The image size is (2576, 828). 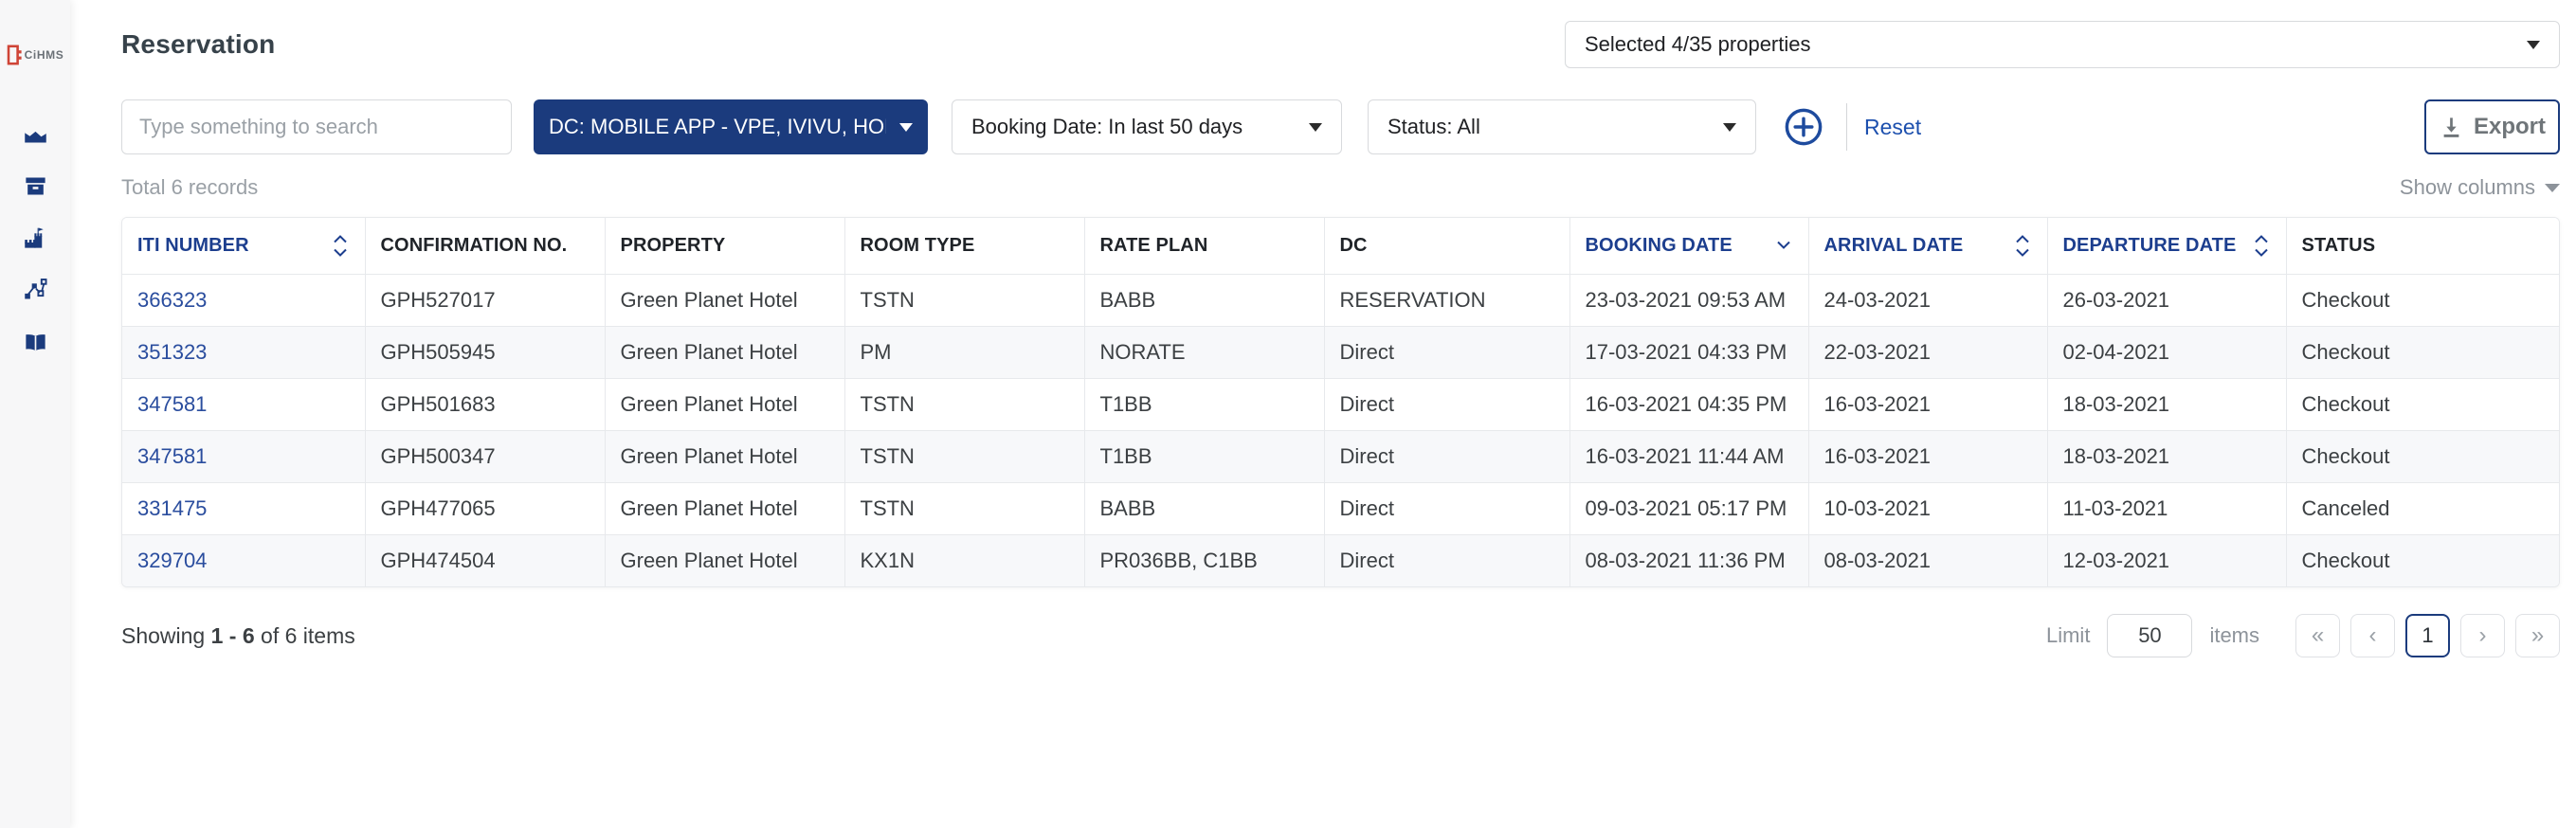 What do you see at coordinates (1353, 245) in the screenshot?
I see `column-label: DC` at bounding box center [1353, 245].